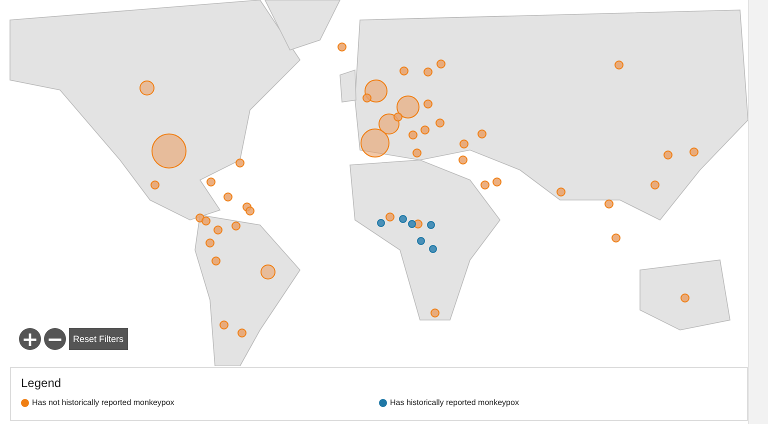 Image resolution: width=768 pixels, height=424 pixels. Describe the element at coordinates (103, 402) in the screenshot. I see `legend-label: Has not historically reported monkeypox` at that location.